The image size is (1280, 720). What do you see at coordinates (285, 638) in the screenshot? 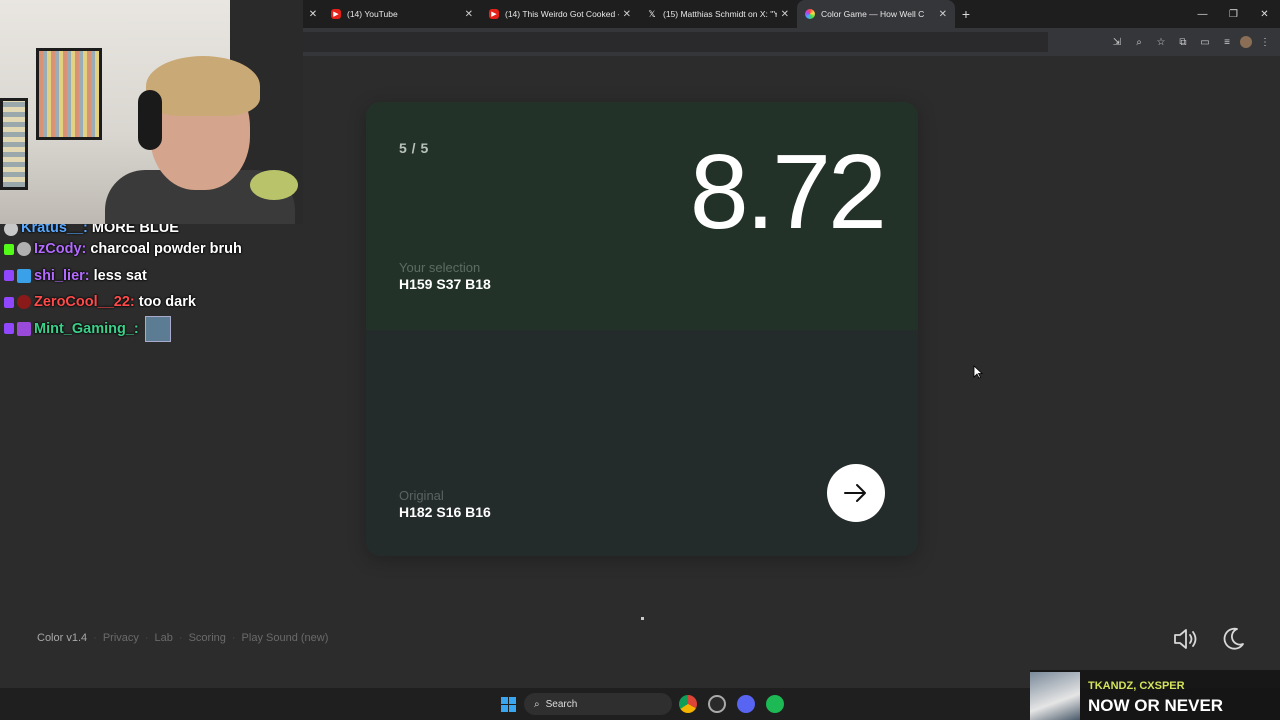
I see `play-sound-link: Play Sound (new)` at bounding box center [285, 638].